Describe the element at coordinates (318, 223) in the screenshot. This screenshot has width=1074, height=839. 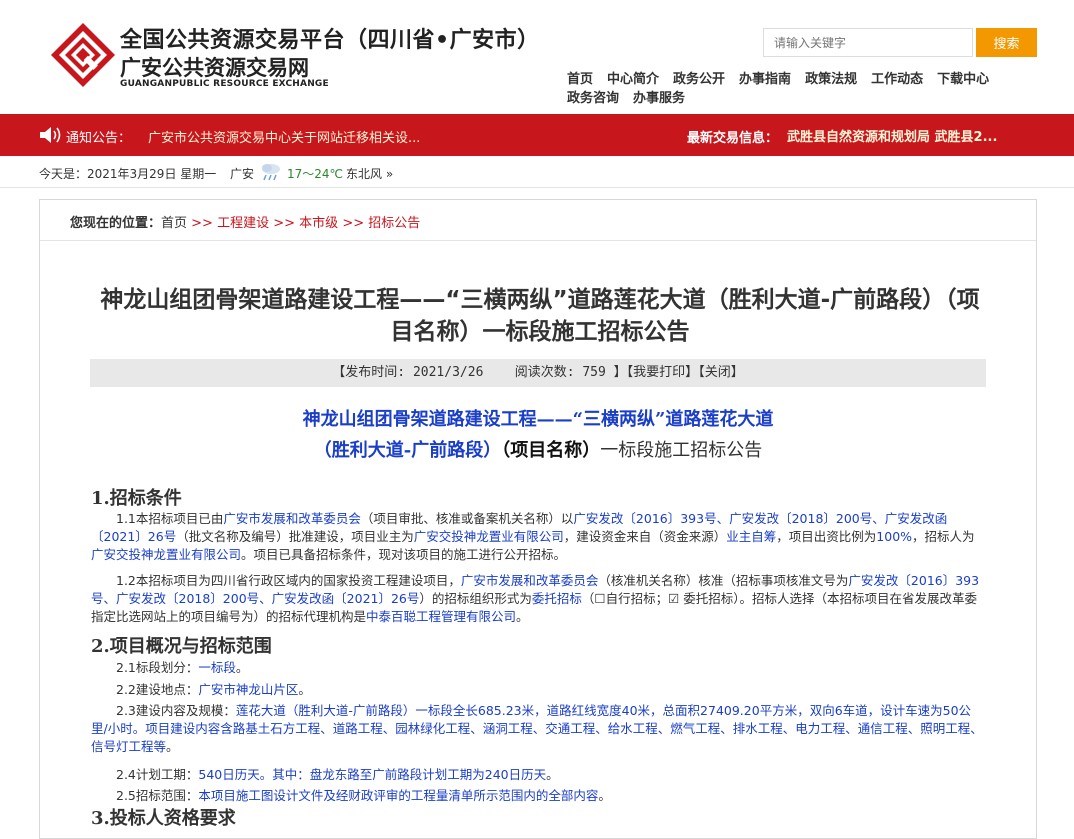
I see `breadcrumb-city-level: 本市级` at that location.